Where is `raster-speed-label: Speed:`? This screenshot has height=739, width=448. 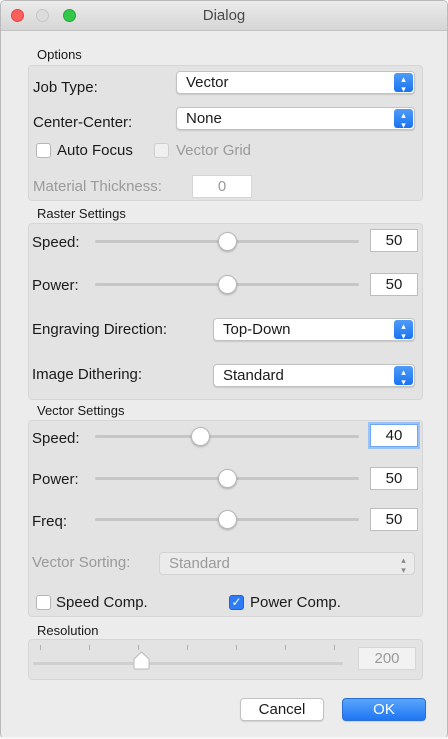 raster-speed-label: Speed: is located at coordinates (56, 242).